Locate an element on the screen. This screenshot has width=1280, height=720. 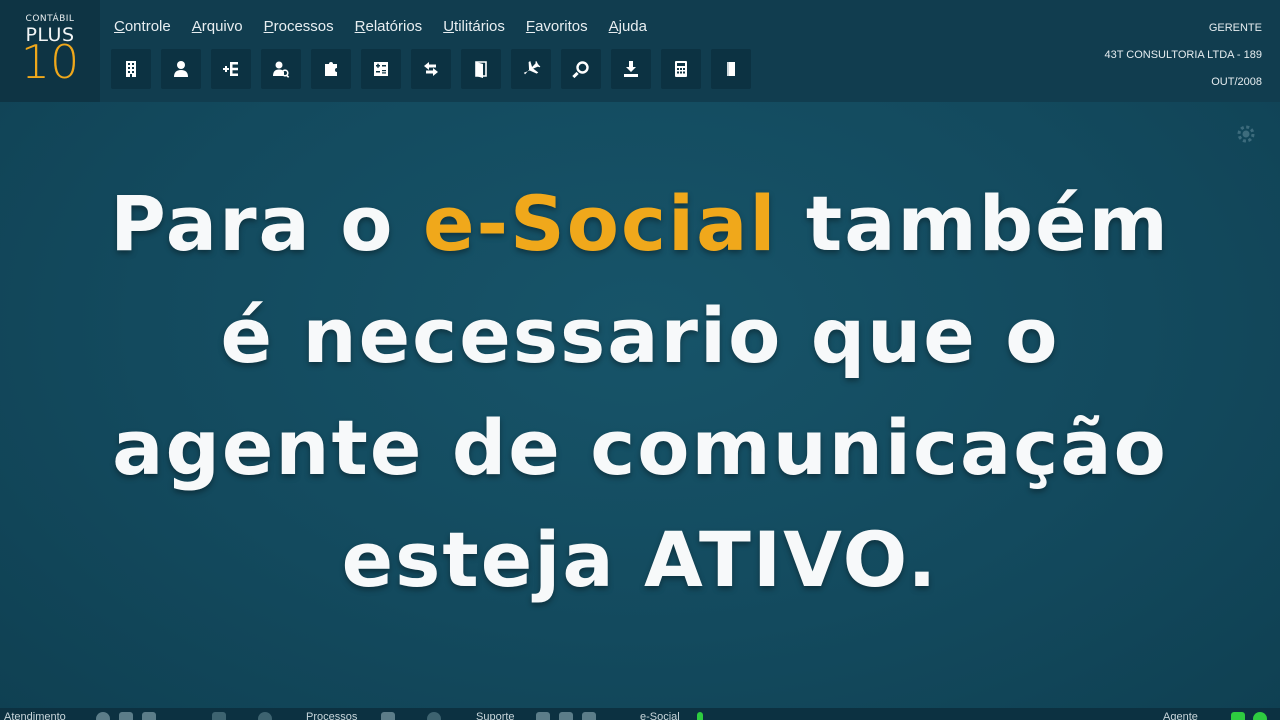
user-role: GERENTE is located at coordinates (1235, 28).